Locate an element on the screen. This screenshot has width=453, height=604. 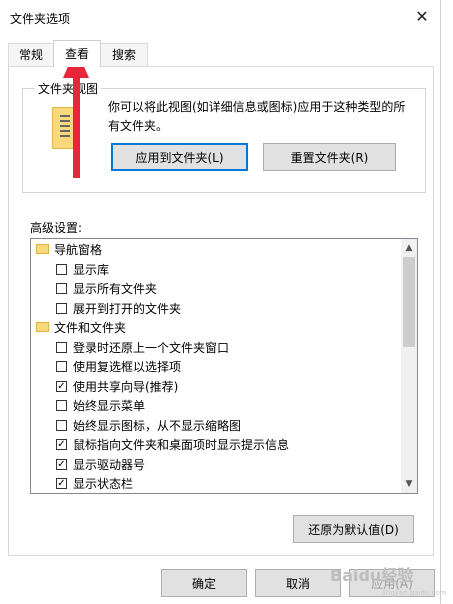
background-window-edge is located at coordinates (446, 302).